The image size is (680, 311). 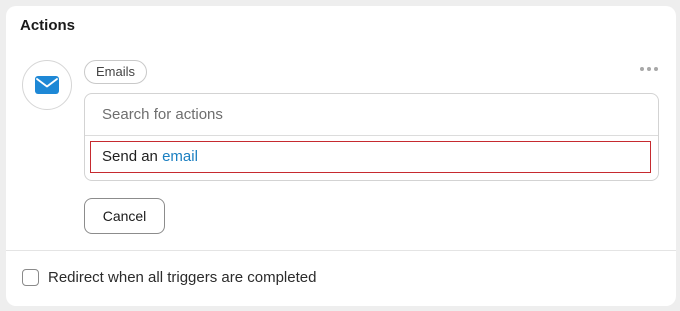 I want to click on action-icon-circle, so click(x=47, y=85).